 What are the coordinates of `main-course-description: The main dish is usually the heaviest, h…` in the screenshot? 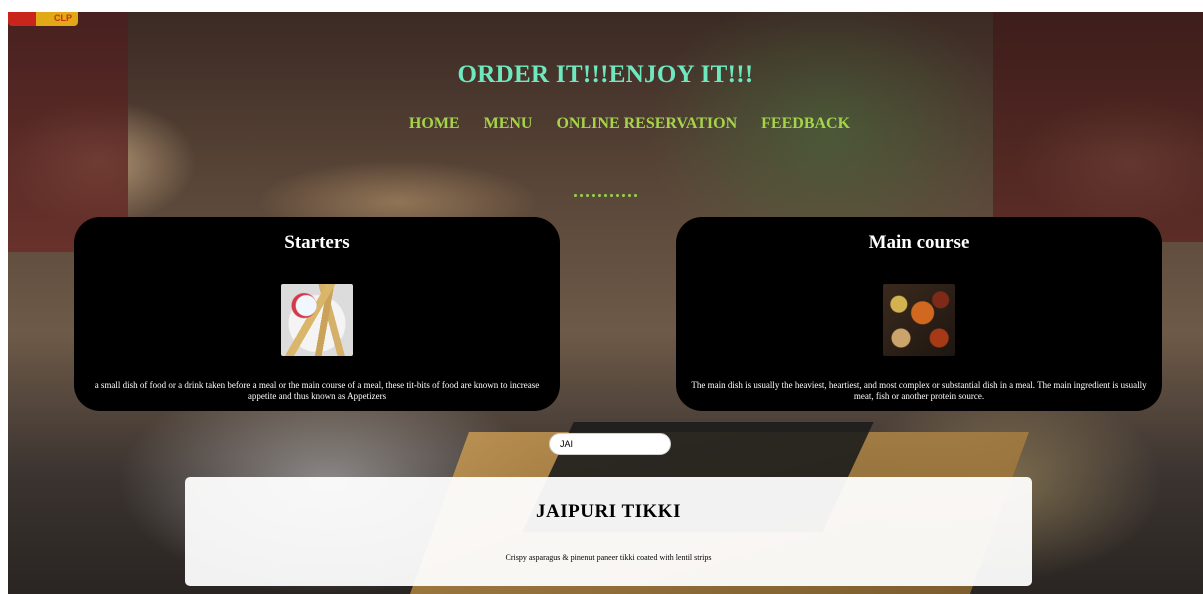 It's located at (919, 390).